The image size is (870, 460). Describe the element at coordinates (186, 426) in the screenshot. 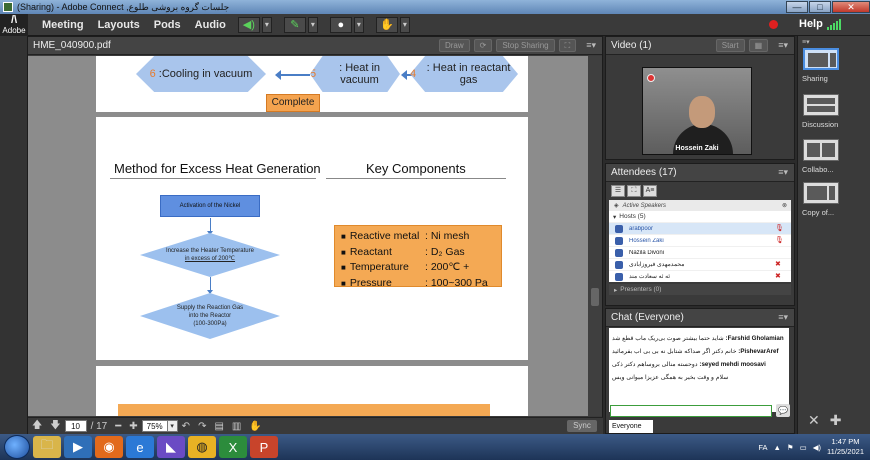

I see `undo-icon: ↶` at that location.